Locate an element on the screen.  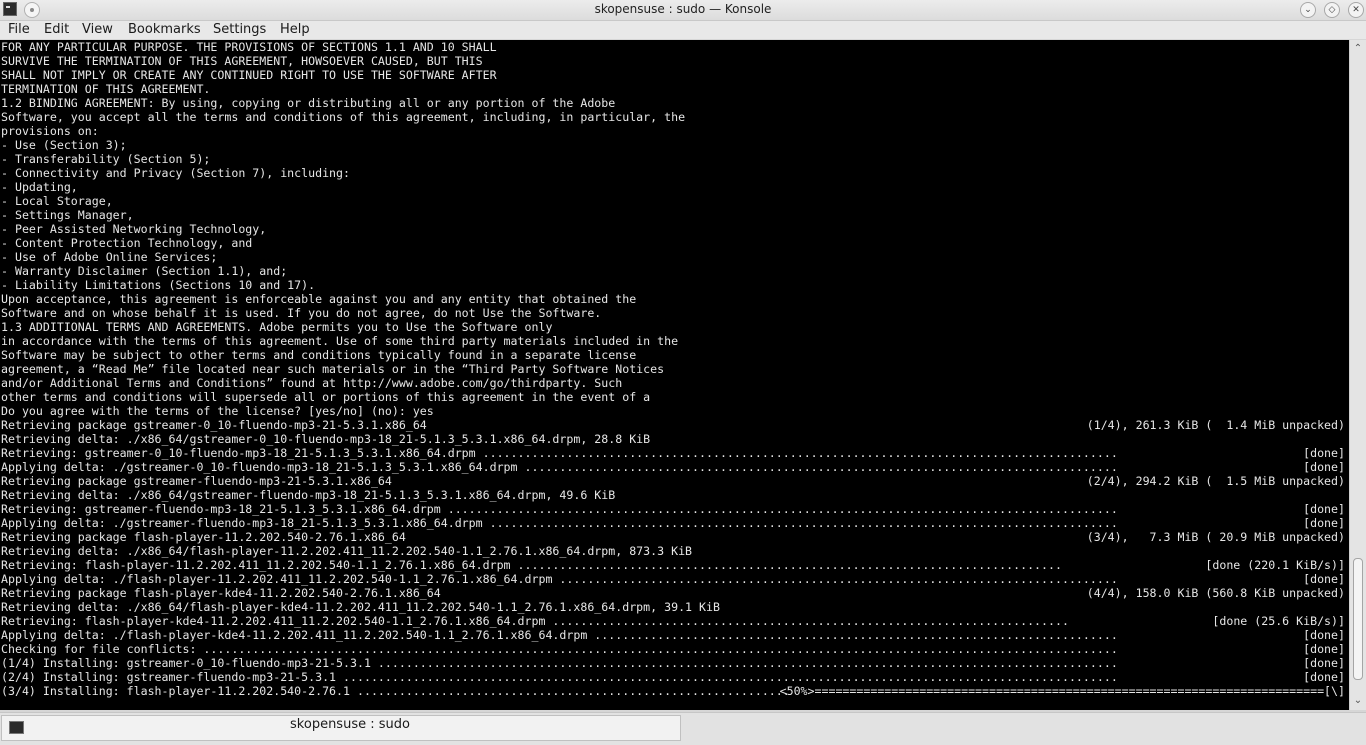
window-titlebar: skopensuse : sudo — Konsole ⌄ ◇ ✕ is located at coordinates (683, 10).